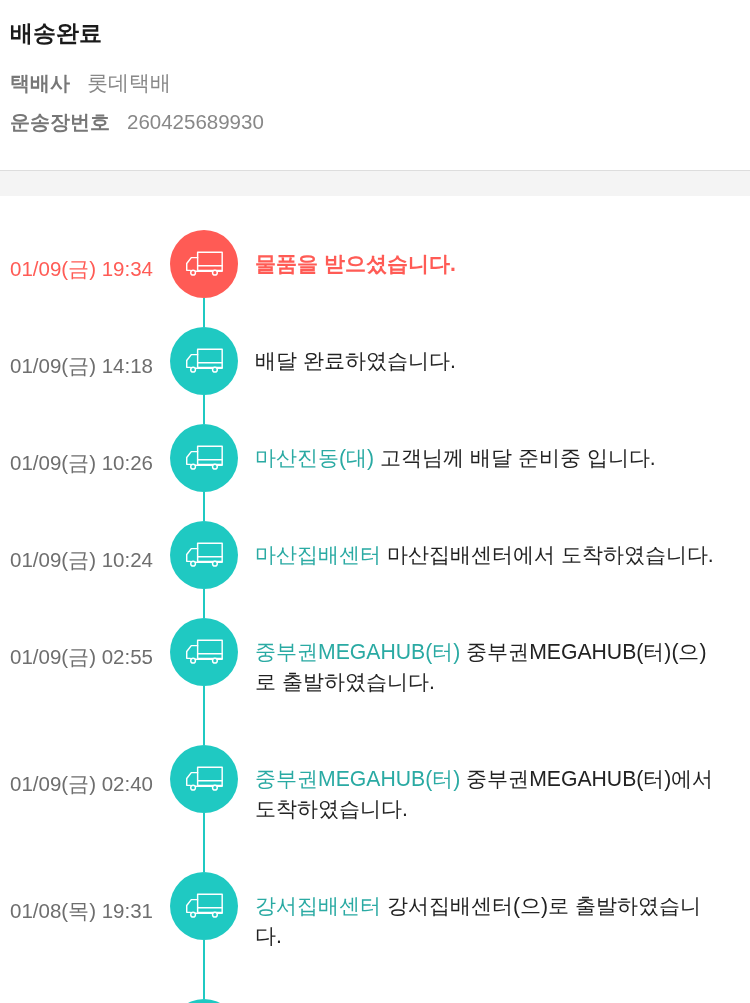 The height and width of the screenshot is (1003, 750). Describe the element at coordinates (40, 83) in the screenshot. I see `info-label: 택배사` at that location.